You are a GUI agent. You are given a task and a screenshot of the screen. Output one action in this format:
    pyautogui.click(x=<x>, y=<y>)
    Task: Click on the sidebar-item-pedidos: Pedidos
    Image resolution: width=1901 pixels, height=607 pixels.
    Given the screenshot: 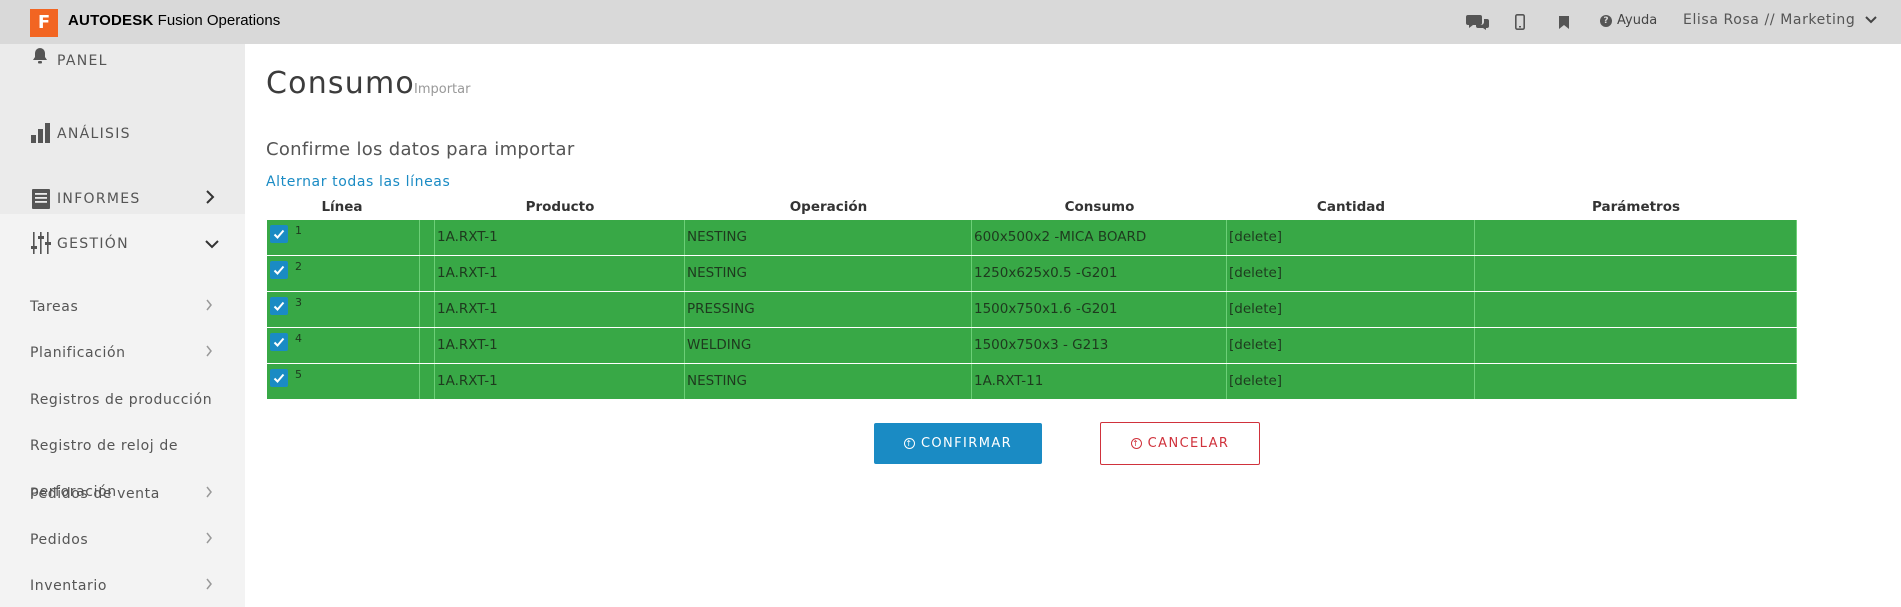 What is the action you would take?
    pyautogui.click(x=122, y=541)
    